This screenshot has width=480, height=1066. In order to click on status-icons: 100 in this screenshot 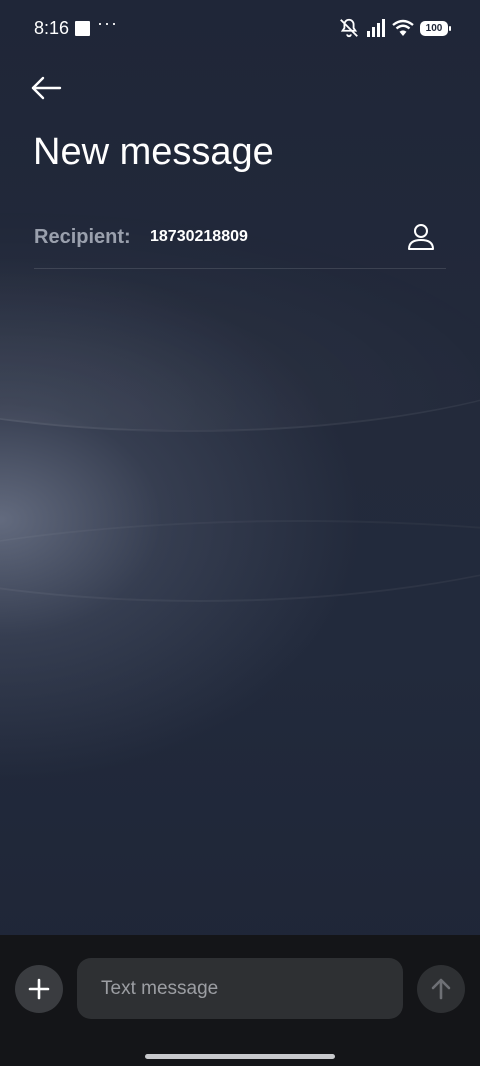, I will do `click(394, 28)`.